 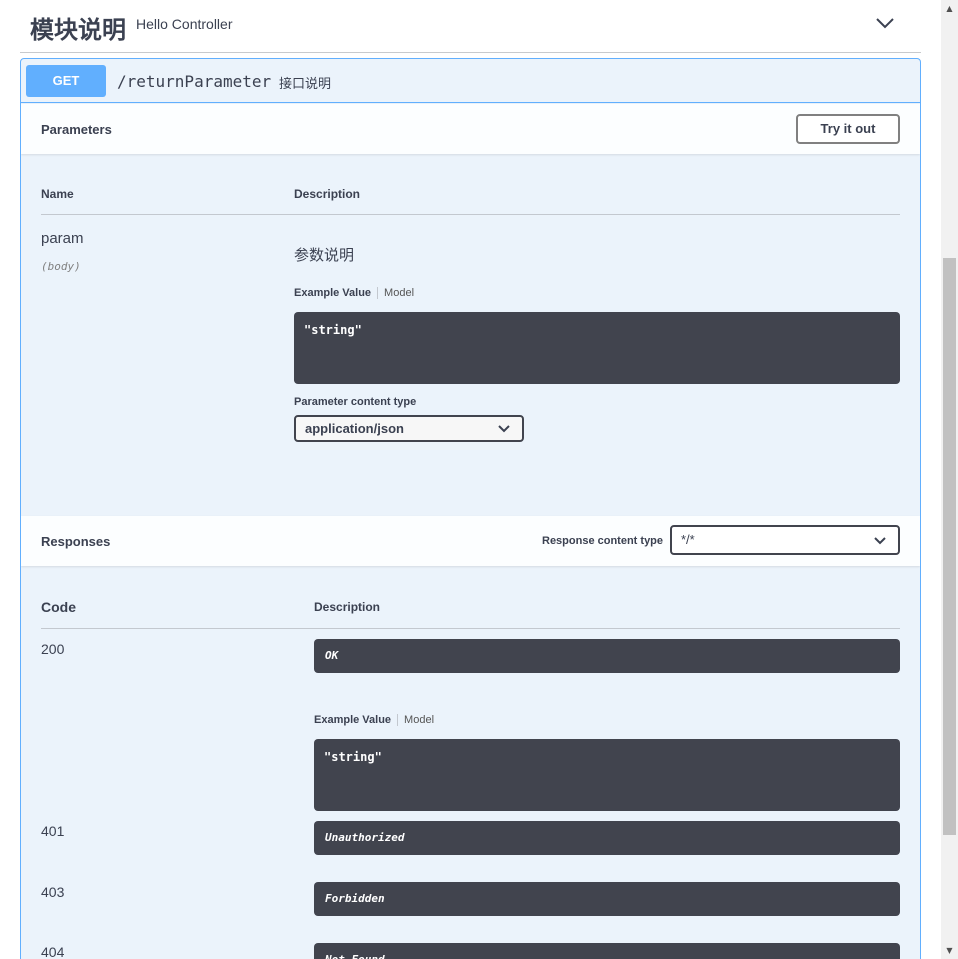 What do you see at coordinates (194, 81) in the screenshot?
I see `operation-path: /returnParameter` at bounding box center [194, 81].